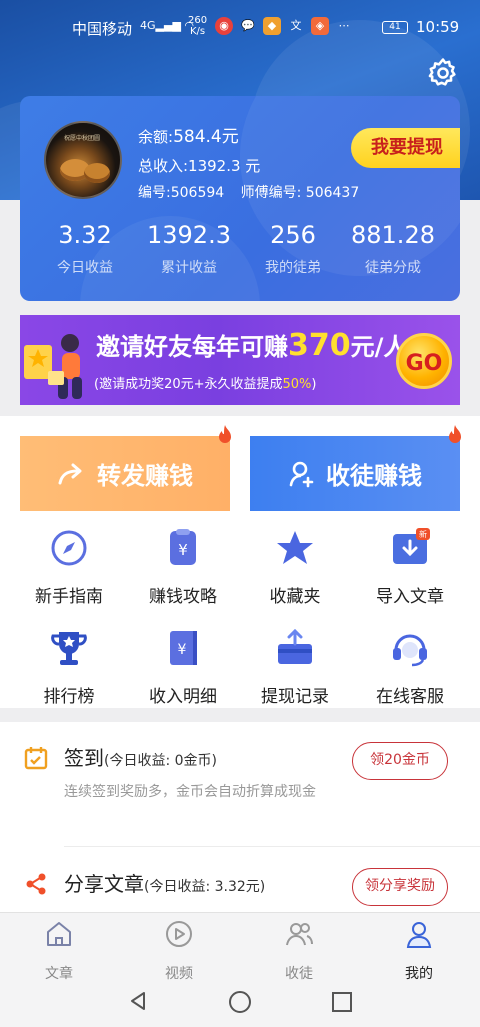 The image size is (480, 1027). Describe the element at coordinates (295, 697) in the screenshot. I see `grid-label: 提现记录` at that location.